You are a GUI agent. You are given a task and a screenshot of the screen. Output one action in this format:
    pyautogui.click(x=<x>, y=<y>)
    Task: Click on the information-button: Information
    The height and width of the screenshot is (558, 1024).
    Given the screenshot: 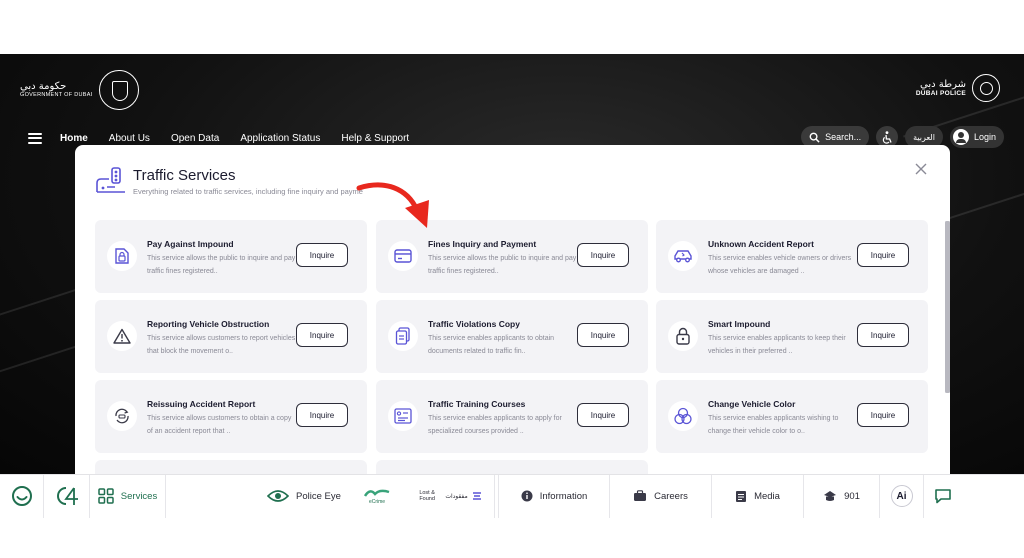 What is the action you would take?
    pyautogui.click(x=554, y=496)
    